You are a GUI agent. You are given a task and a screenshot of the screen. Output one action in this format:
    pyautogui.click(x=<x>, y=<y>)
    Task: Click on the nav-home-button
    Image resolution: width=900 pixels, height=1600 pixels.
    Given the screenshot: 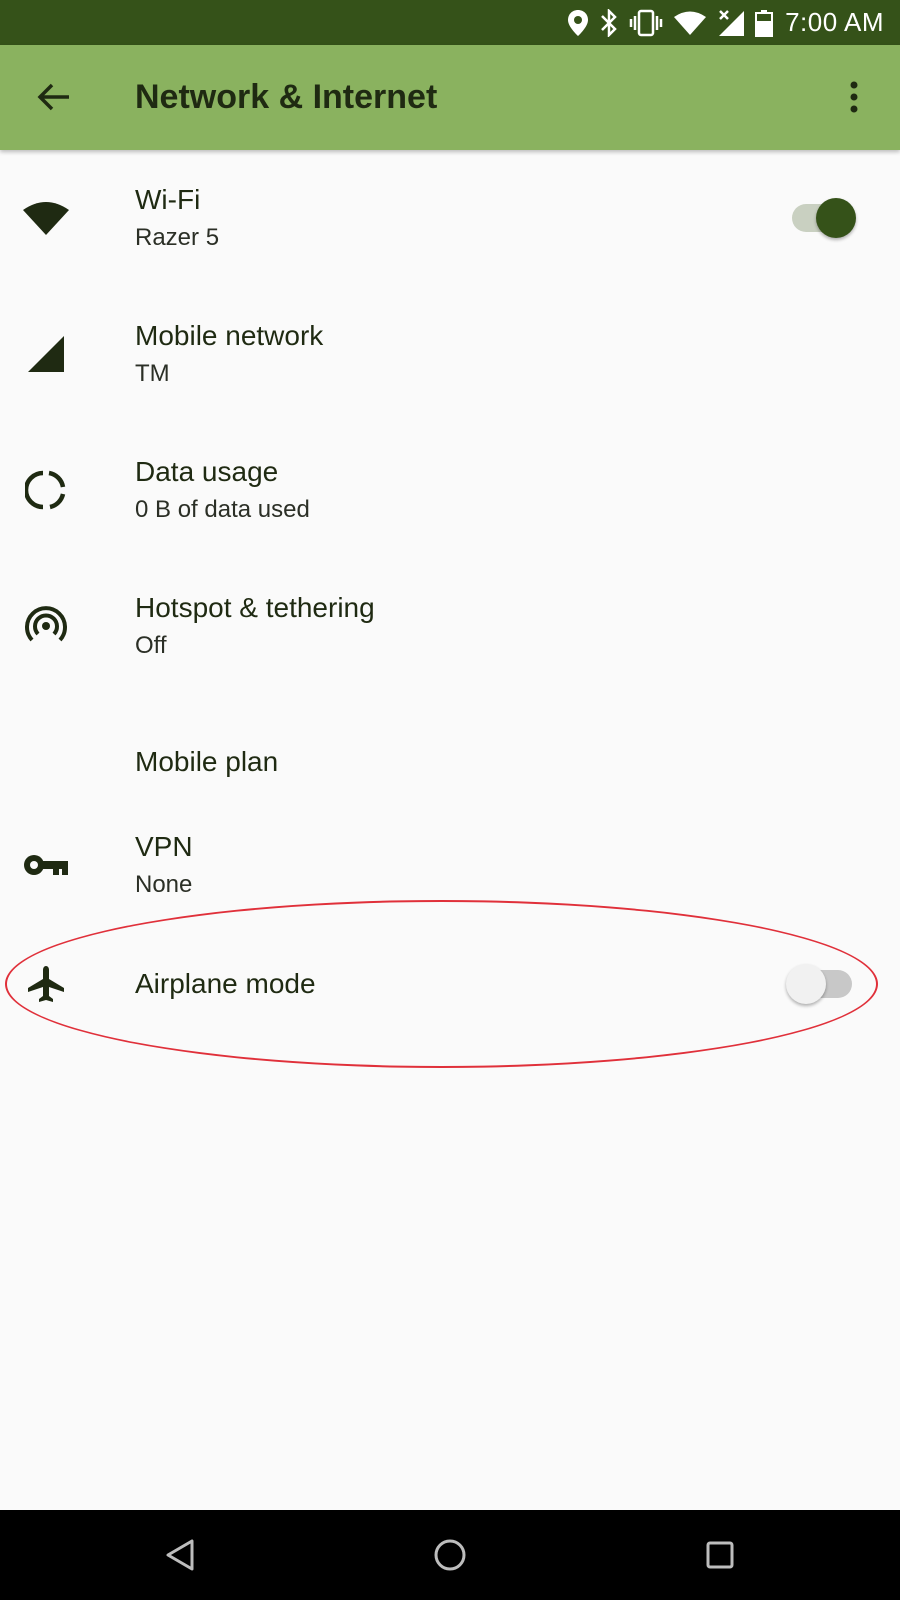 What is the action you would take?
    pyautogui.click(x=450, y=1555)
    